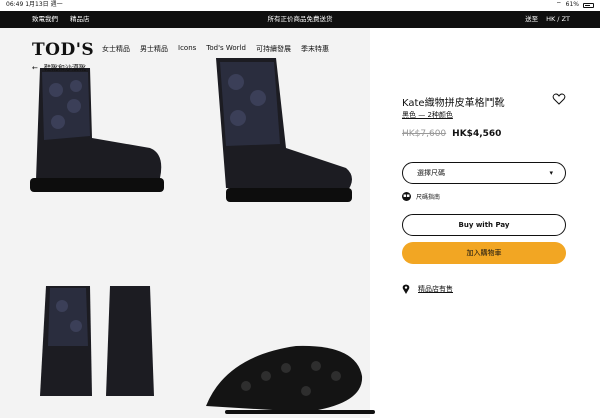 This screenshot has height=418, width=600. I want to click on store-availability-label: 精品店有售, so click(435, 289).